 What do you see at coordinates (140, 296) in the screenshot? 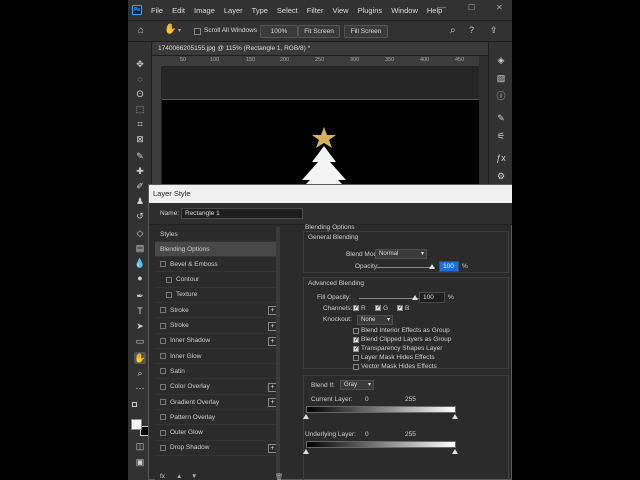
I see `pen-tool-icon: ✒` at bounding box center [140, 296].